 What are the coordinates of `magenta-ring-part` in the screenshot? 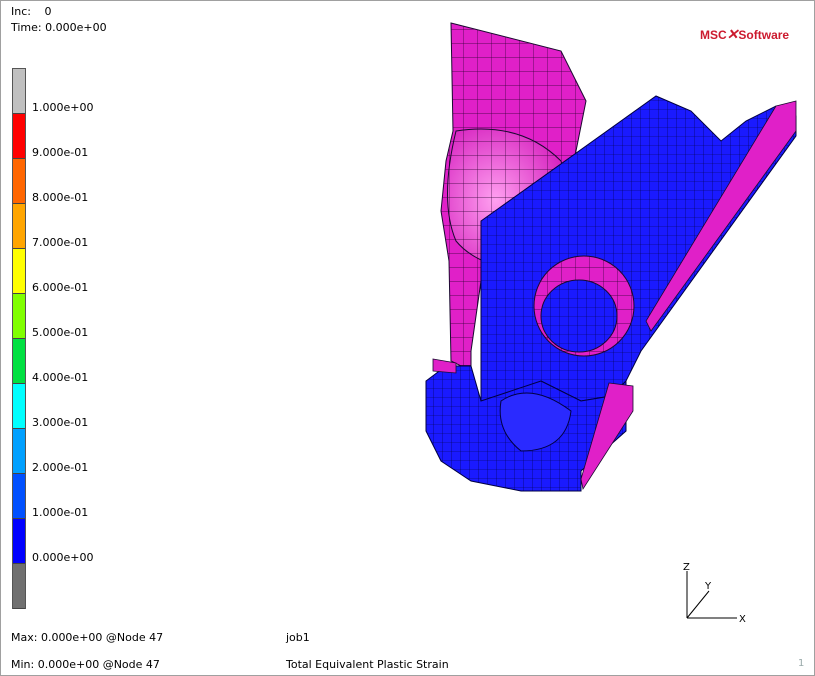 It's located at (584, 306).